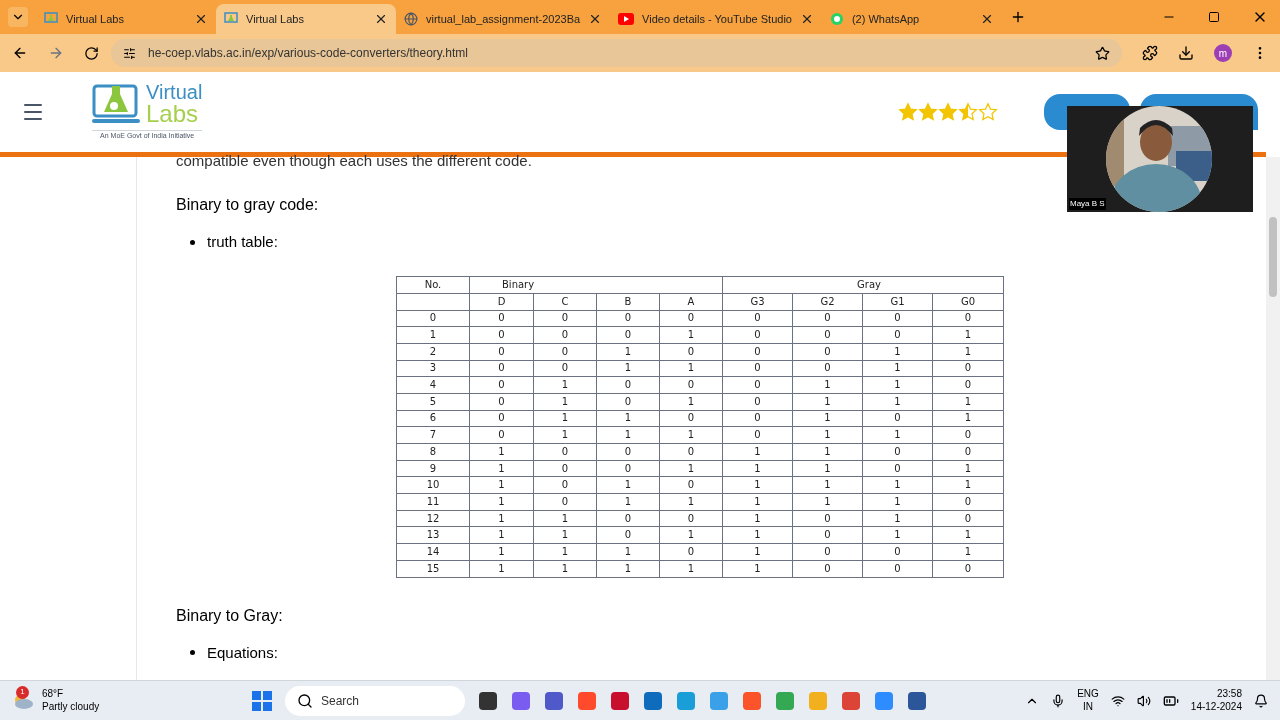 This screenshot has width=1280, height=720. Describe the element at coordinates (22, 692) in the screenshot. I see `notification-badge: 1` at that location.